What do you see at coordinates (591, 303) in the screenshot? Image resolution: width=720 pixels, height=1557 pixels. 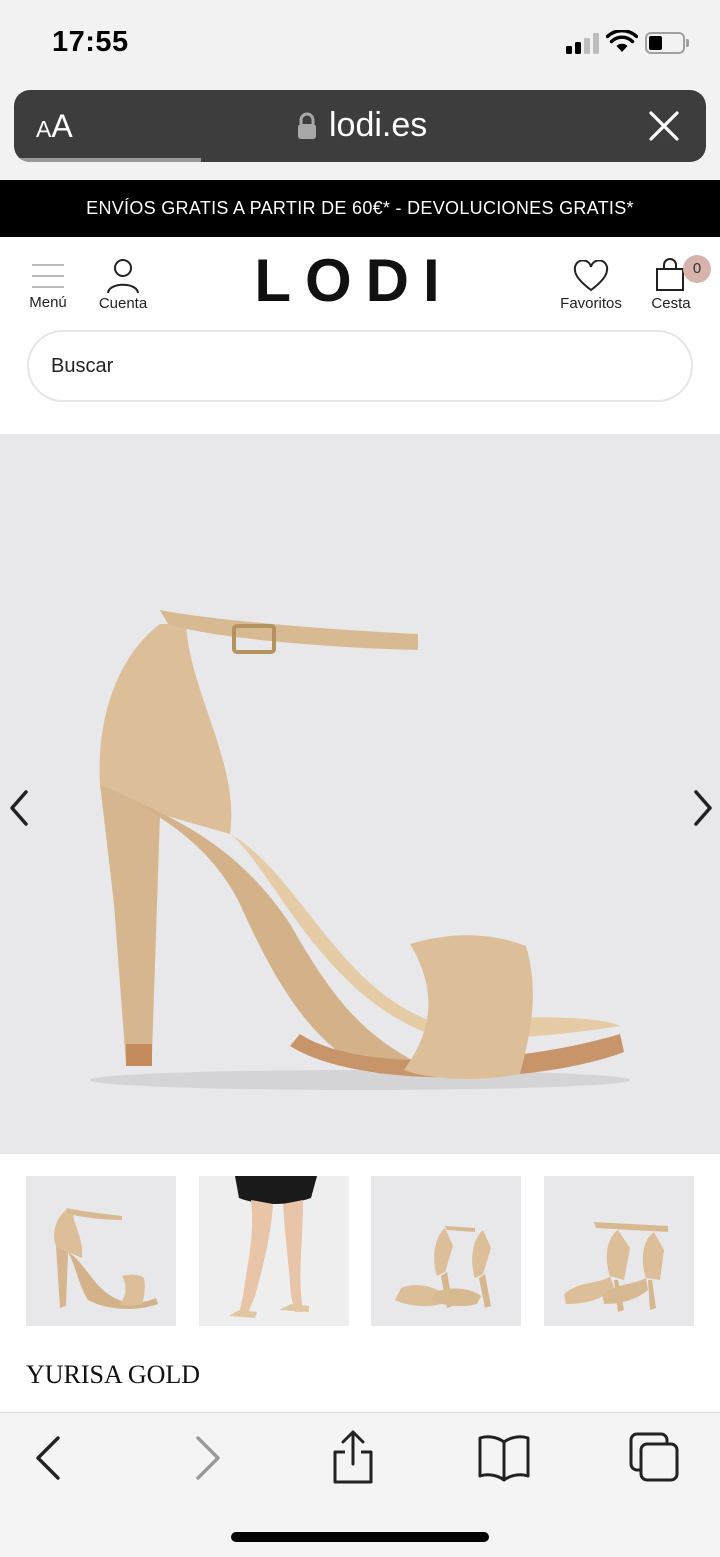 I see `favorites-label: Favoritos` at bounding box center [591, 303].